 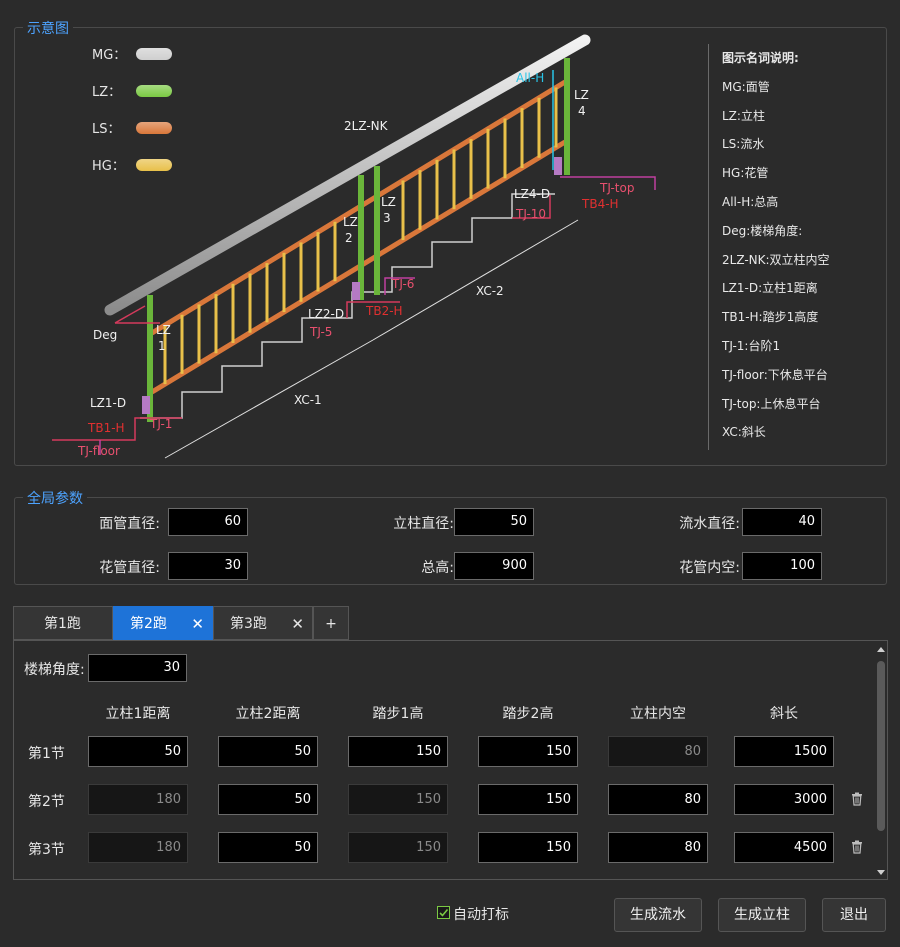 What do you see at coordinates (743, 115) in the screenshot?
I see `description-item: LZ:立柱` at bounding box center [743, 115].